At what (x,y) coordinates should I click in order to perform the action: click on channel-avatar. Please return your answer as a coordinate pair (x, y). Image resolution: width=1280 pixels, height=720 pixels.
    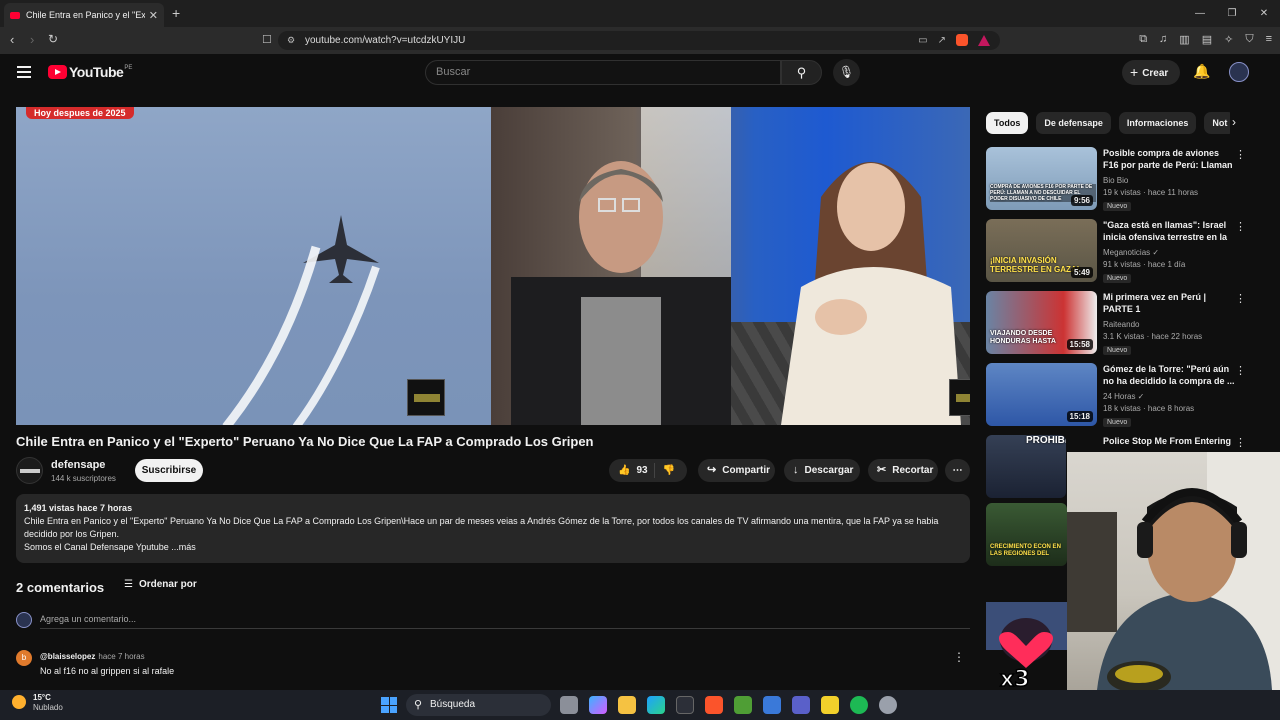
    Looking at the image, I should click on (29, 470).